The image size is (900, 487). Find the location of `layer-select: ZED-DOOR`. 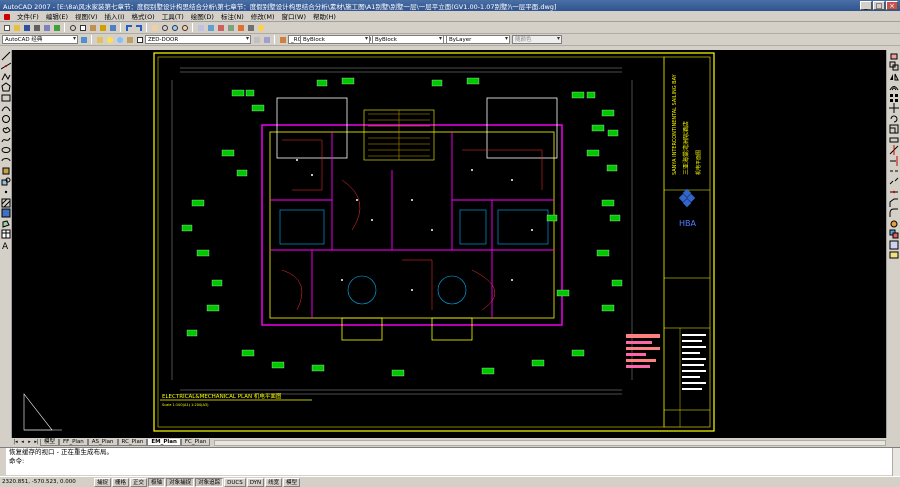

layer-select: ZED-DOOR is located at coordinates (198, 39).